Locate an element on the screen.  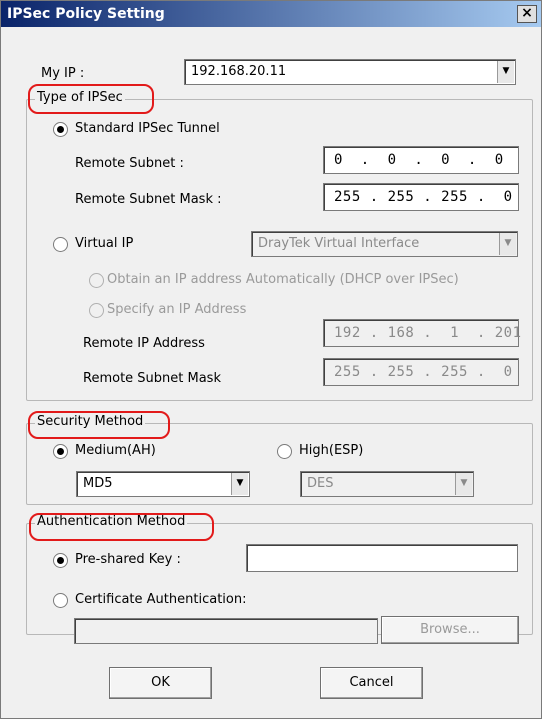
remote-subnet-mask-2-label: Remote Subnet Mask is located at coordinates (152, 378).